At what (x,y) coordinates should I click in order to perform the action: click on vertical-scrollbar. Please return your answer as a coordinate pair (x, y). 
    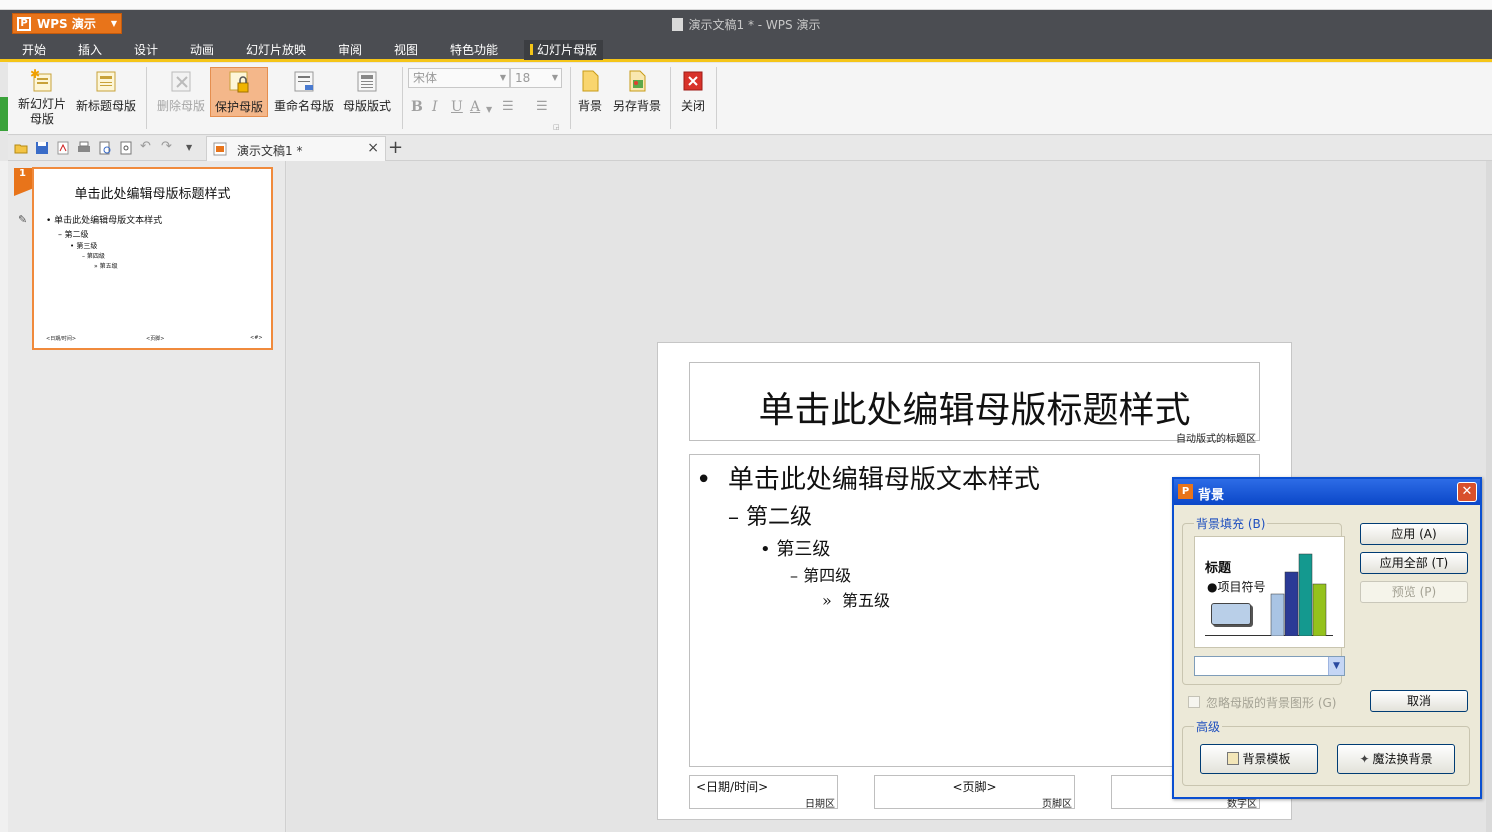
    Looking at the image, I should click on (1489, 496).